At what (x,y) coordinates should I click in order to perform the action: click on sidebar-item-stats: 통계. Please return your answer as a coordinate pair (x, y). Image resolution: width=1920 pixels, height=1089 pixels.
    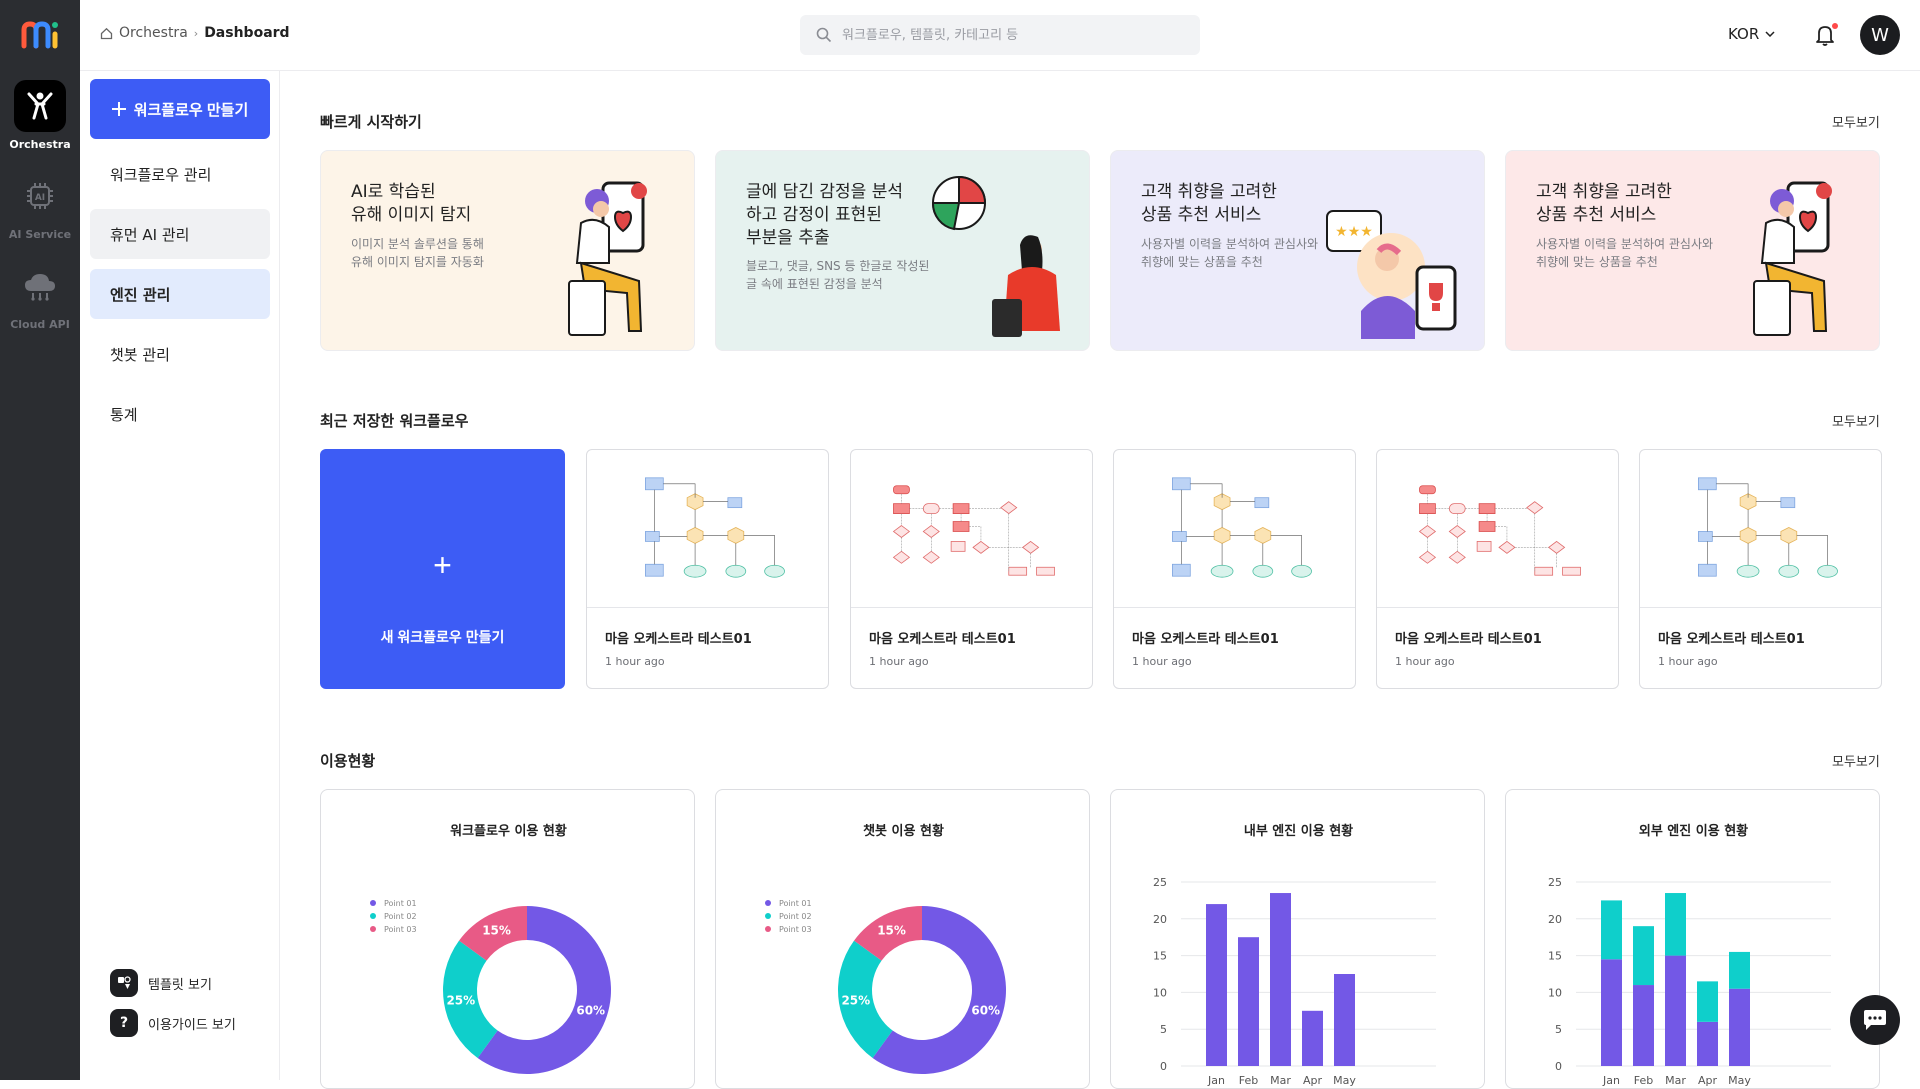
    Looking at the image, I should click on (180, 414).